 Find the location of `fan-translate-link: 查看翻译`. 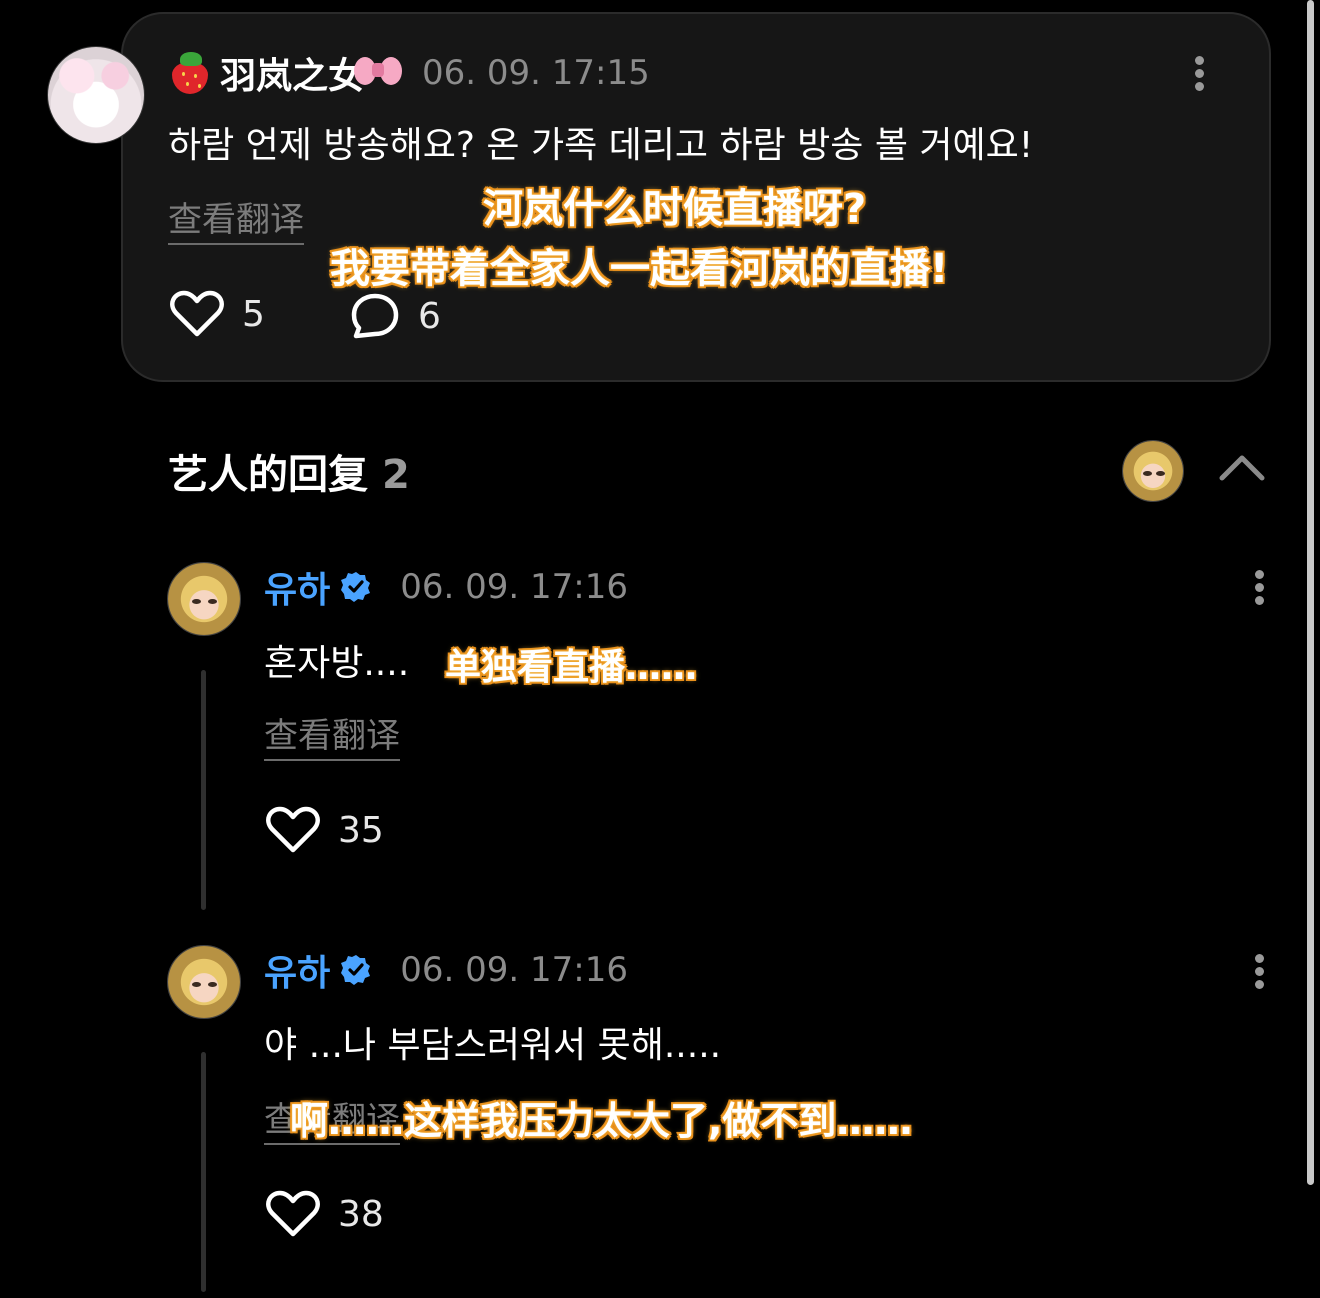

fan-translate-link: 查看翻译 is located at coordinates (236, 218).